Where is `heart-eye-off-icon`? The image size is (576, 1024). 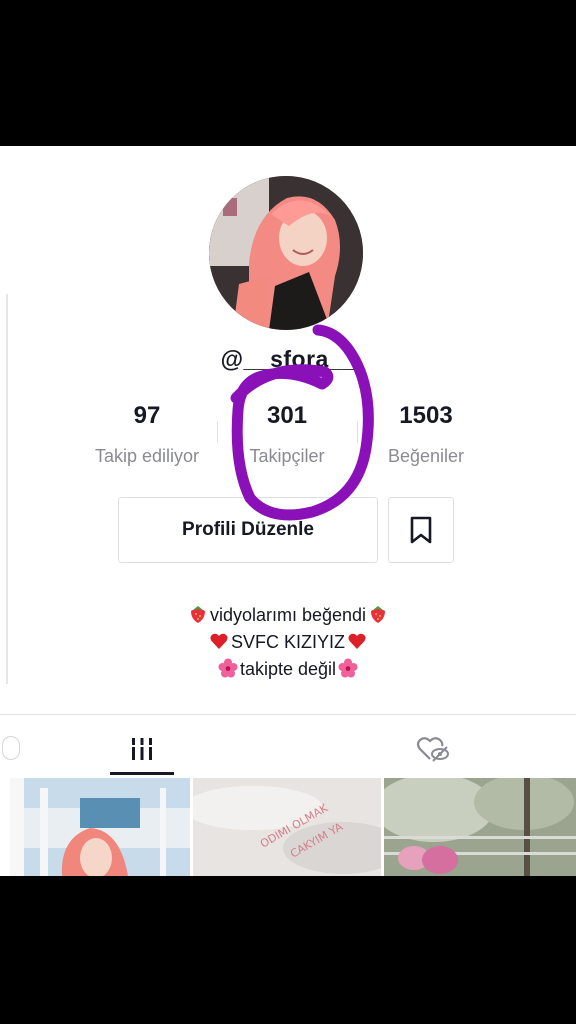 heart-eye-off-icon is located at coordinates (432, 749).